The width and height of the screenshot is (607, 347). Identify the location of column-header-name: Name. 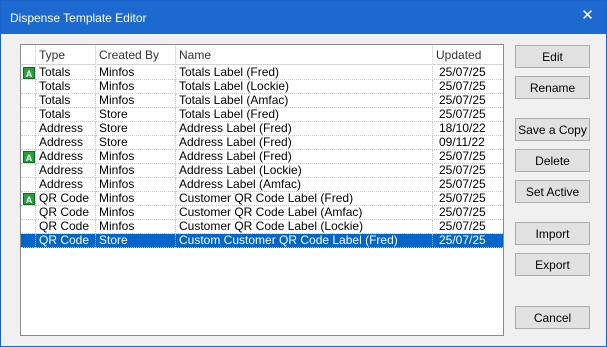
(304, 55).